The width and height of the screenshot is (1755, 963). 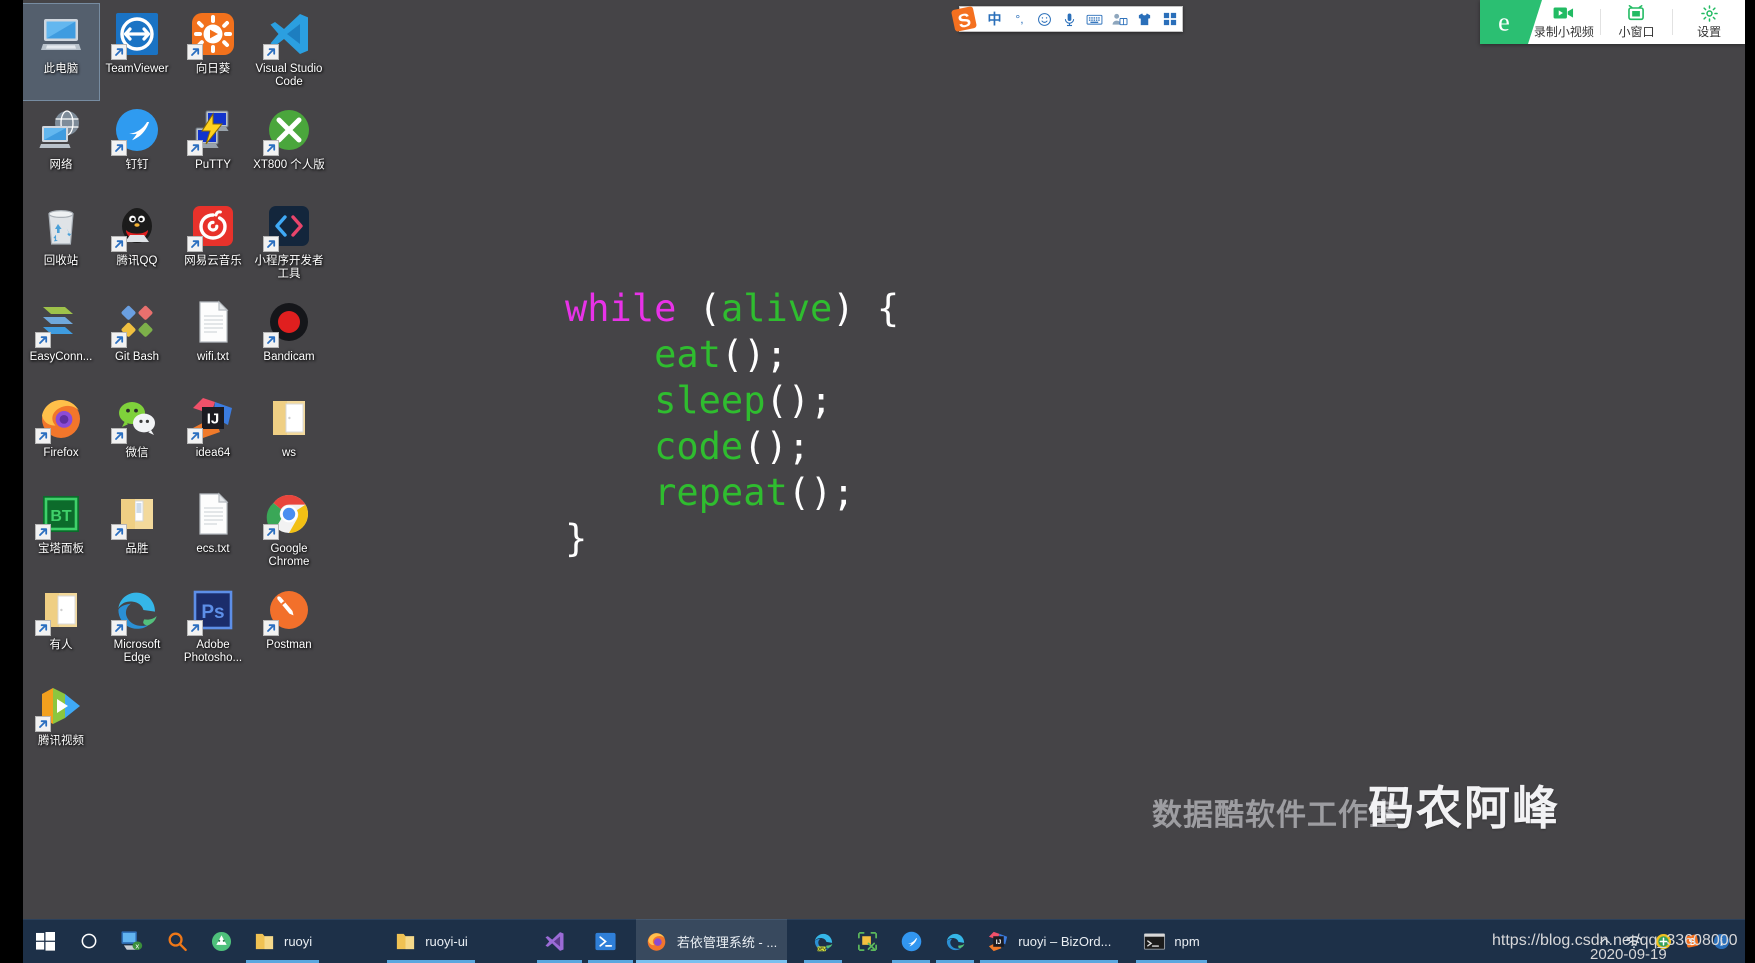 What do you see at coordinates (1169, 19) in the screenshot?
I see `ime-more-grid-icon` at bounding box center [1169, 19].